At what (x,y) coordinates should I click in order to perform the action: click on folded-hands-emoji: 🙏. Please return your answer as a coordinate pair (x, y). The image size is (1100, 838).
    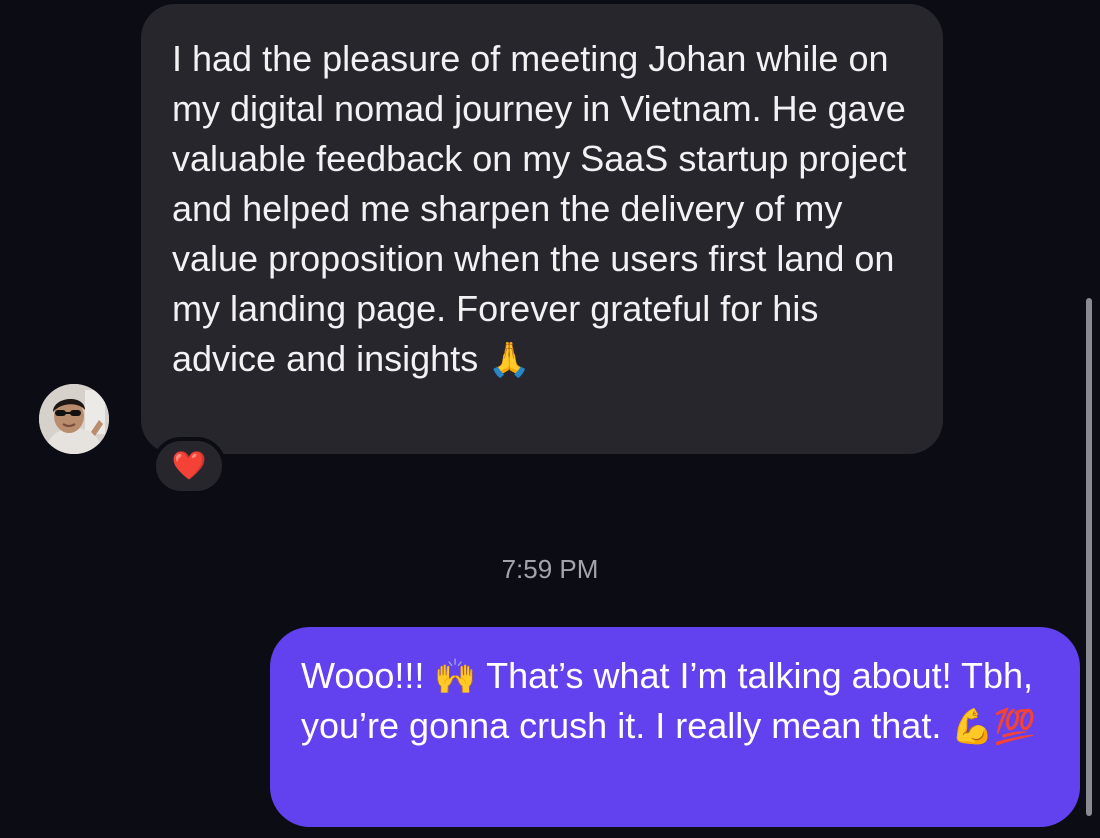
    Looking at the image, I should click on (509, 360).